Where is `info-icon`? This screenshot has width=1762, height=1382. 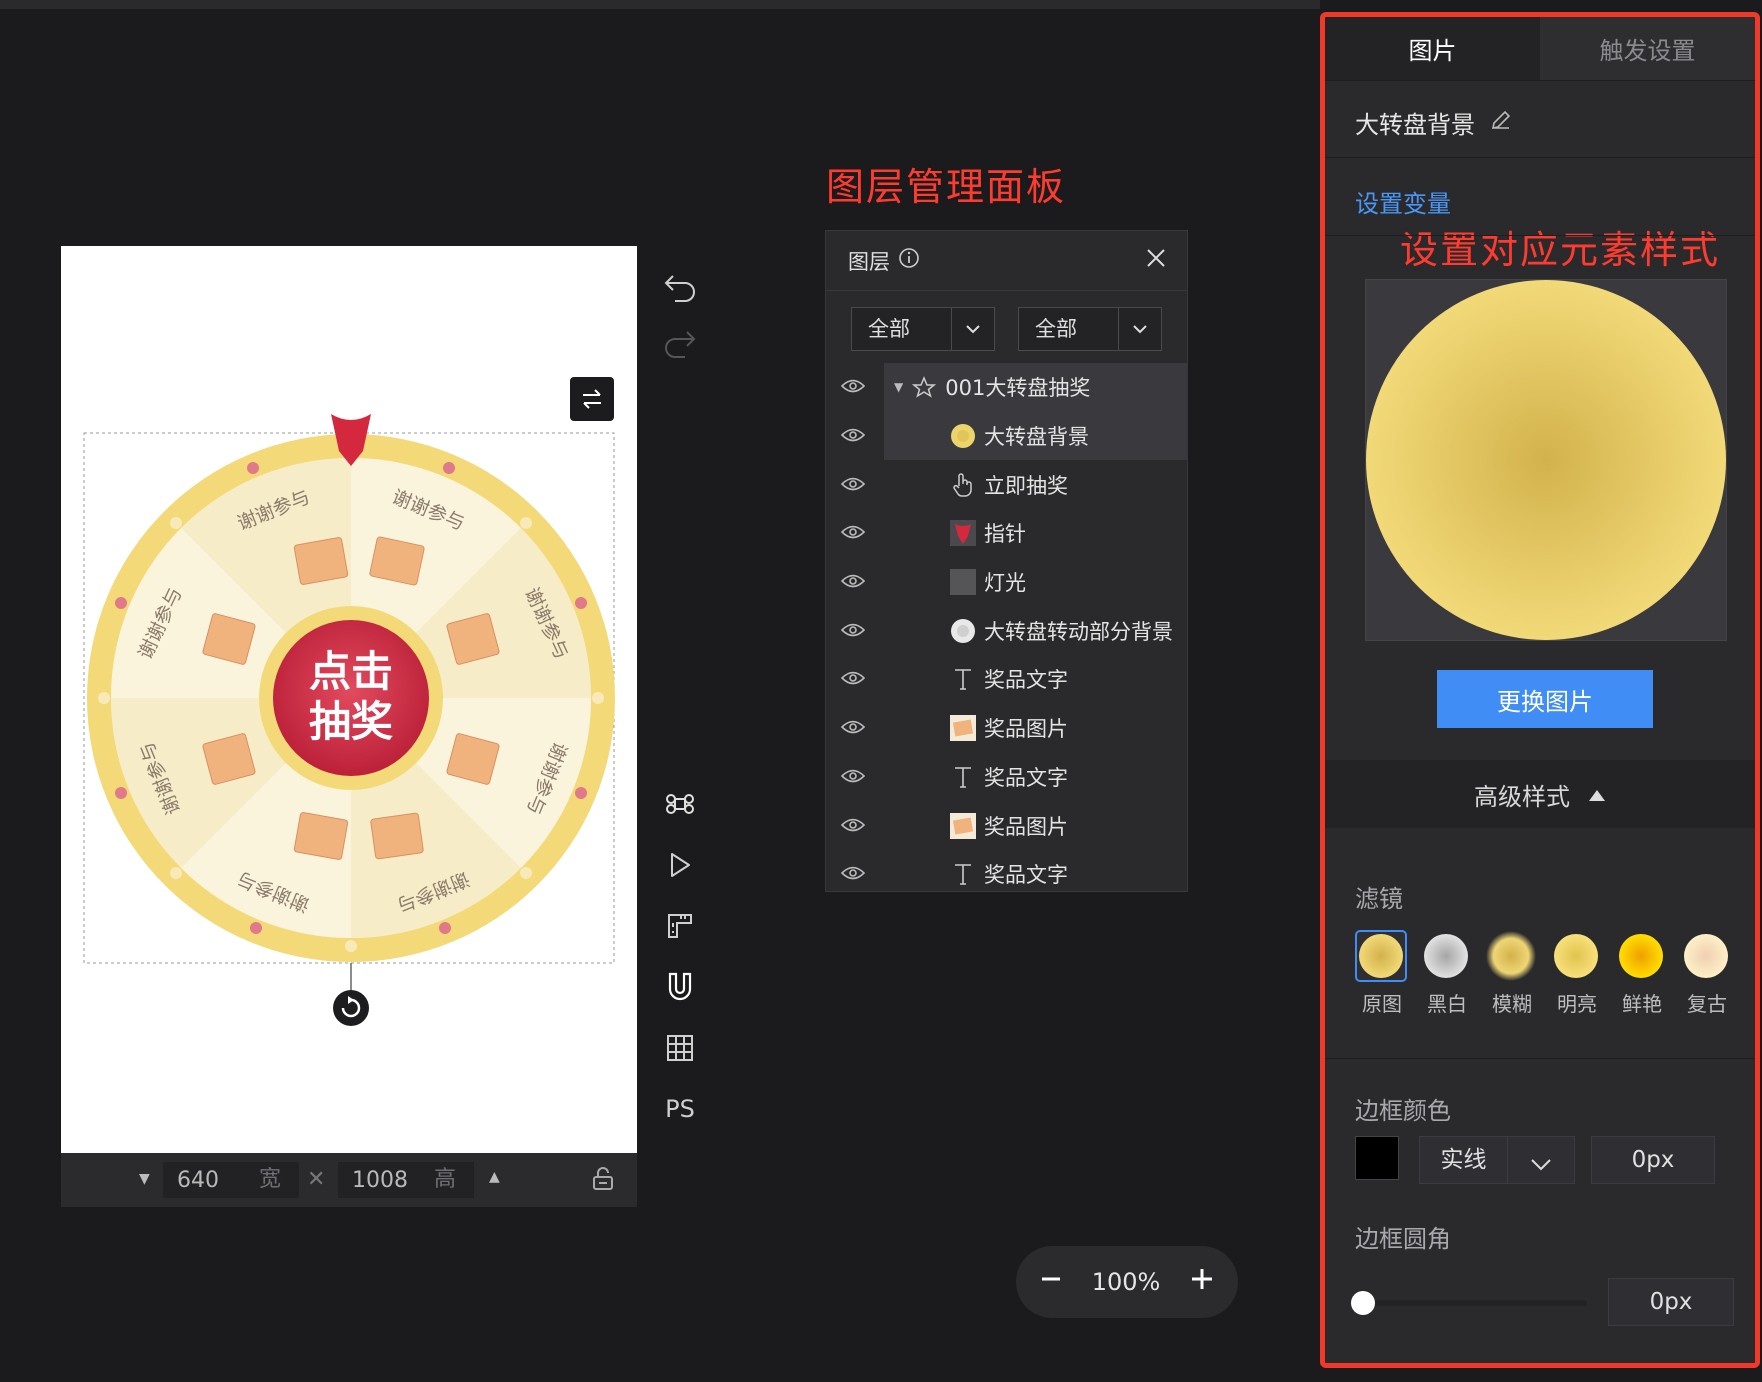
info-icon is located at coordinates (909, 260).